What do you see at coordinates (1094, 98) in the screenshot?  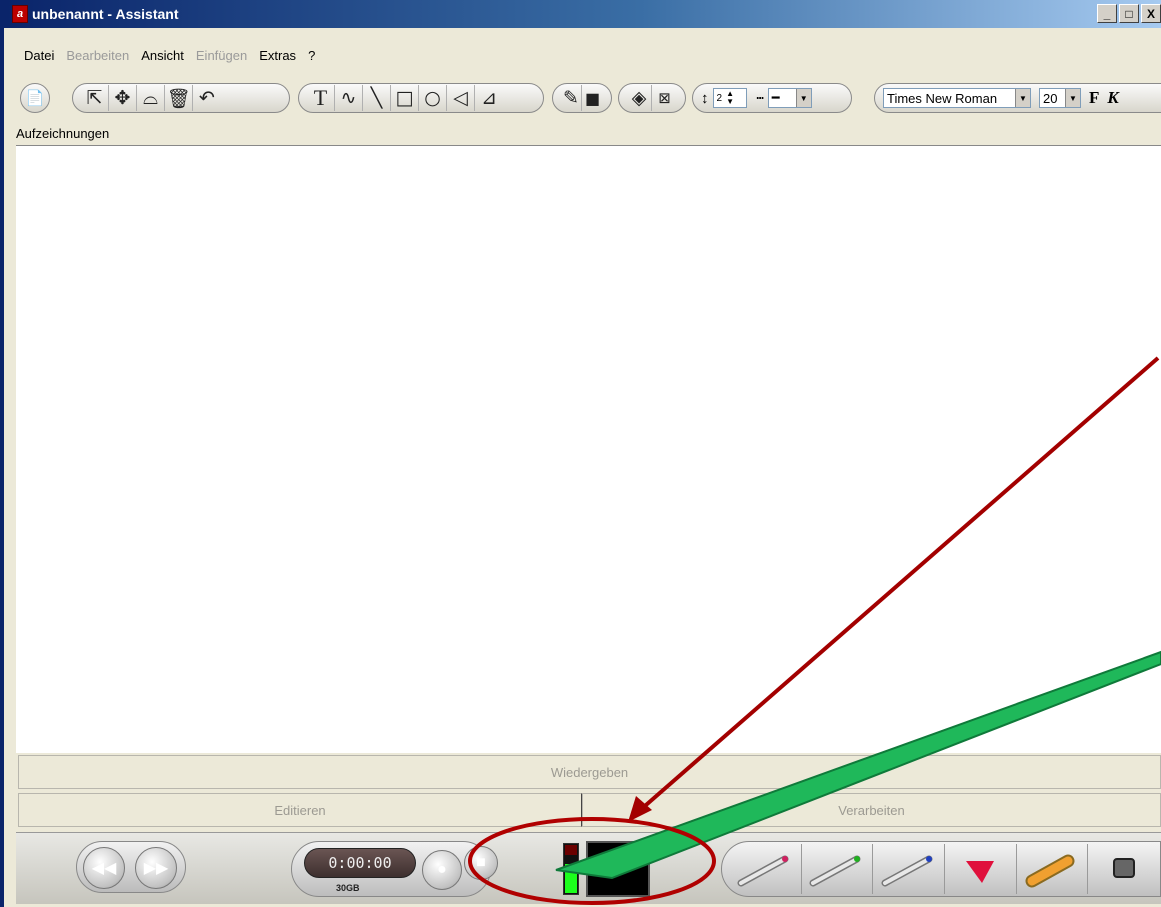 I see `bold-button: F` at bounding box center [1094, 98].